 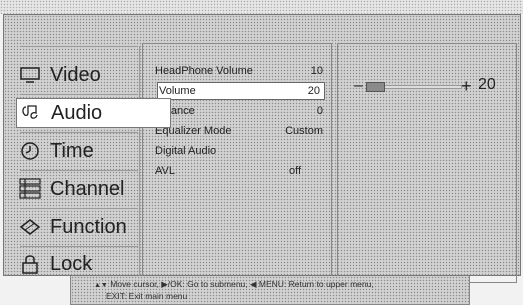 What do you see at coordinates (75, 74) in the screenshot?
I see `menu-item-label: Video` at bounding box center [75, 74].